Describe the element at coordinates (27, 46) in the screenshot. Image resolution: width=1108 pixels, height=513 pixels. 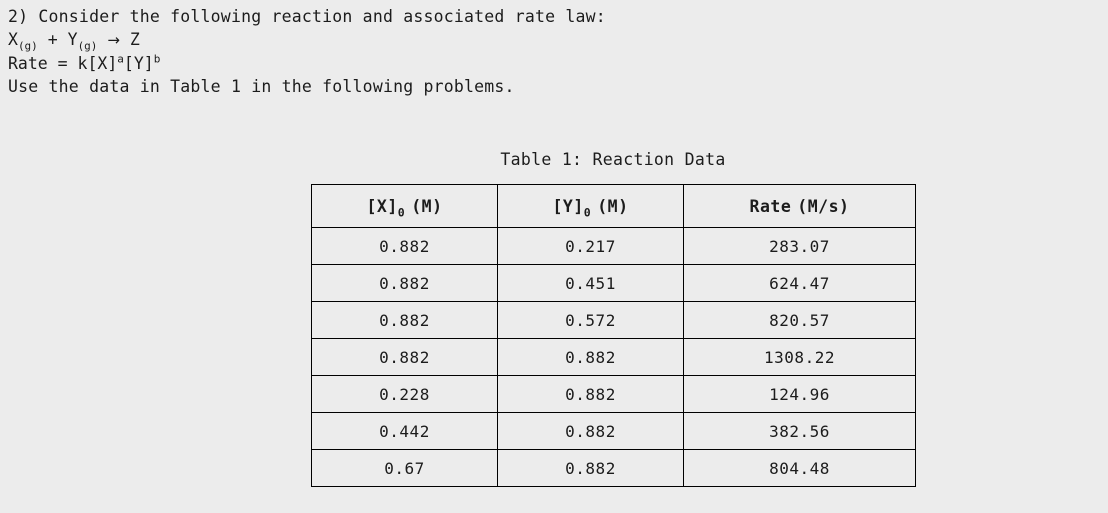
I see `reactant-x-state: (g)` at that location.